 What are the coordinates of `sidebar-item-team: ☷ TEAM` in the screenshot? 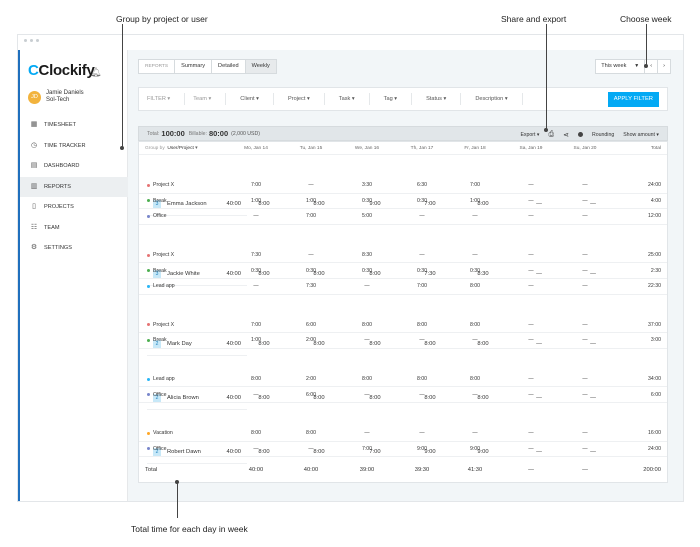 It's located at (73, 227).